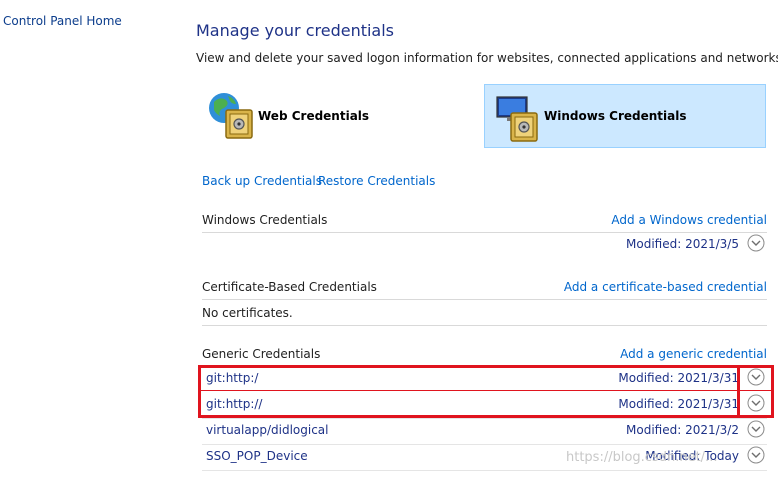  I want to click on windows-vault-icon, so click(517, 119).